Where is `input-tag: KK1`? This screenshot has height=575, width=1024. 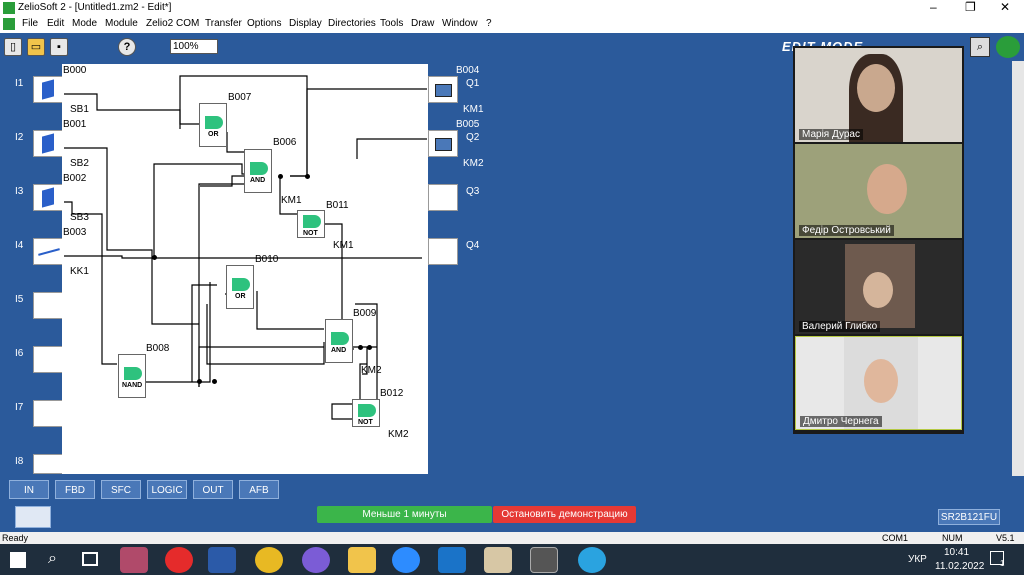
input-tag: KK1 is located at coordinates (79, 271).